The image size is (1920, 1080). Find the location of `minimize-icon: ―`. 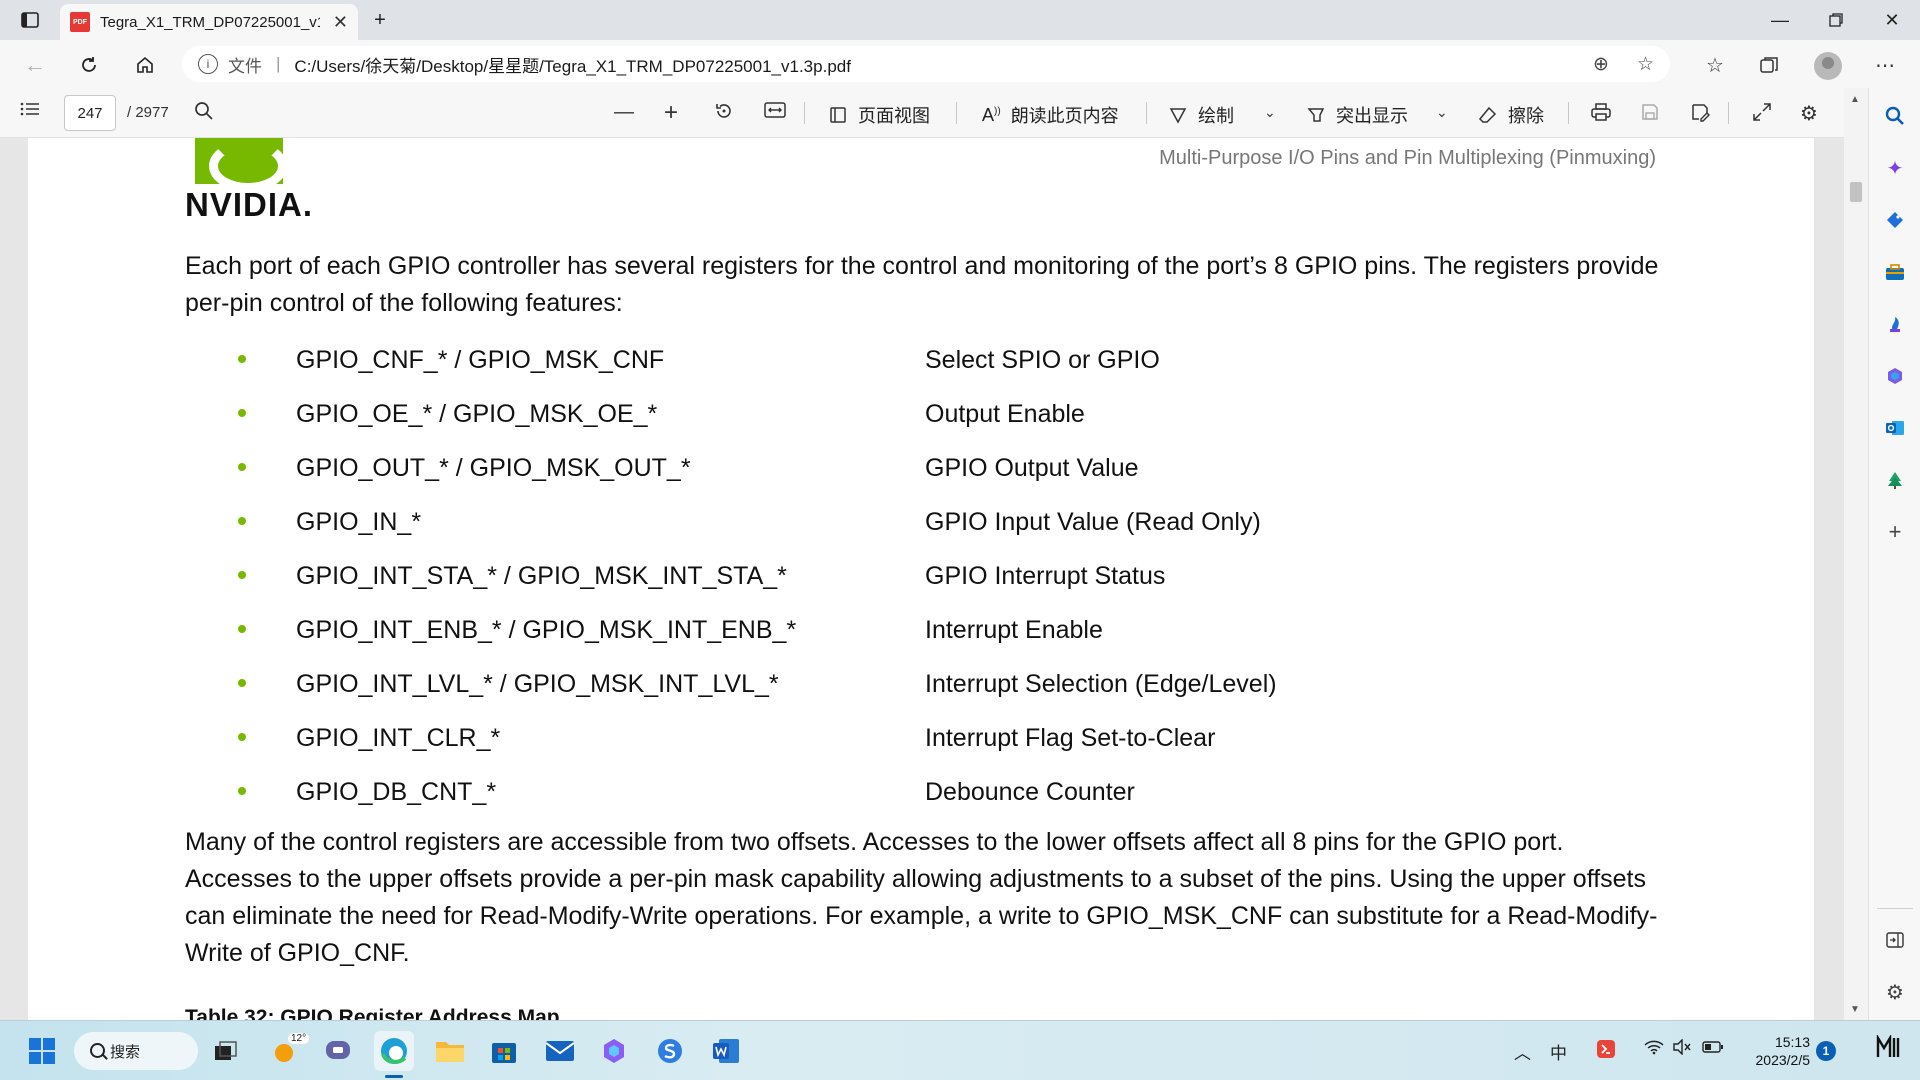

minimize-icon: ― is located at coordinates (1780, 20).